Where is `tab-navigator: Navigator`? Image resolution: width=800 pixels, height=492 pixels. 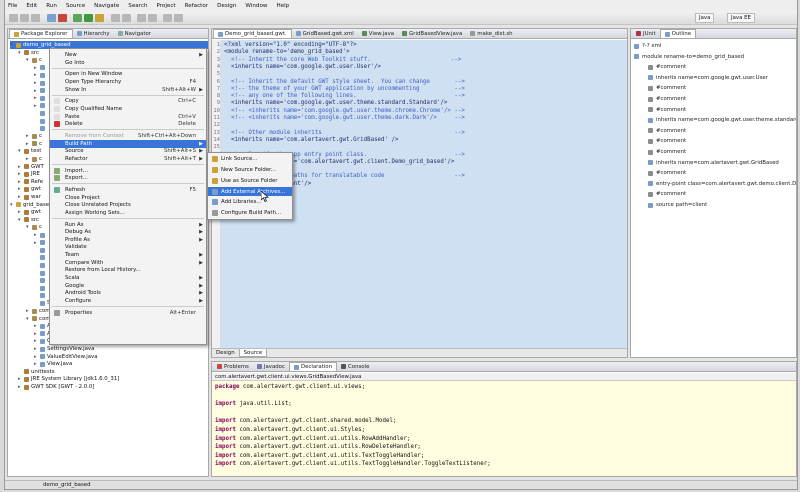 tab-navigator: Navigator is located at coordinates (134, 33).